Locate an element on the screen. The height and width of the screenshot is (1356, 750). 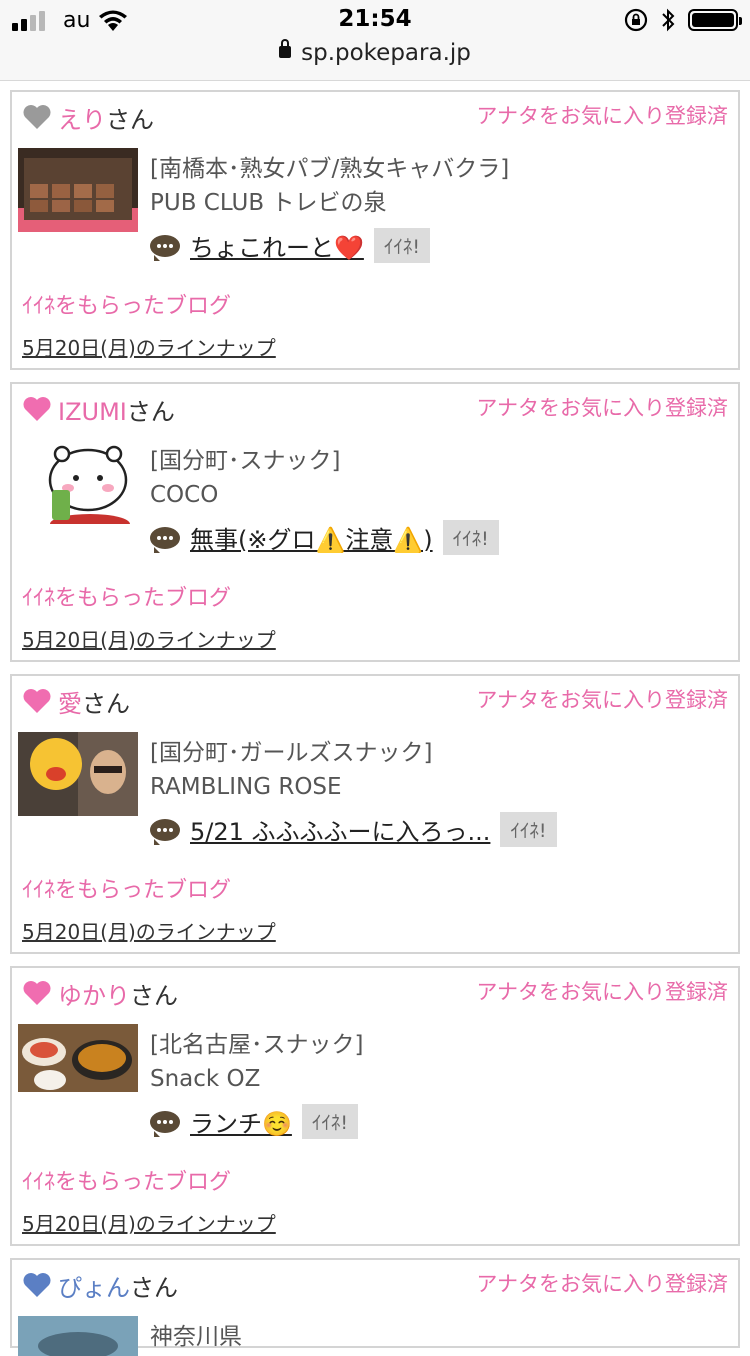
user-name: 愛さん is located at coordinates (94, 701).